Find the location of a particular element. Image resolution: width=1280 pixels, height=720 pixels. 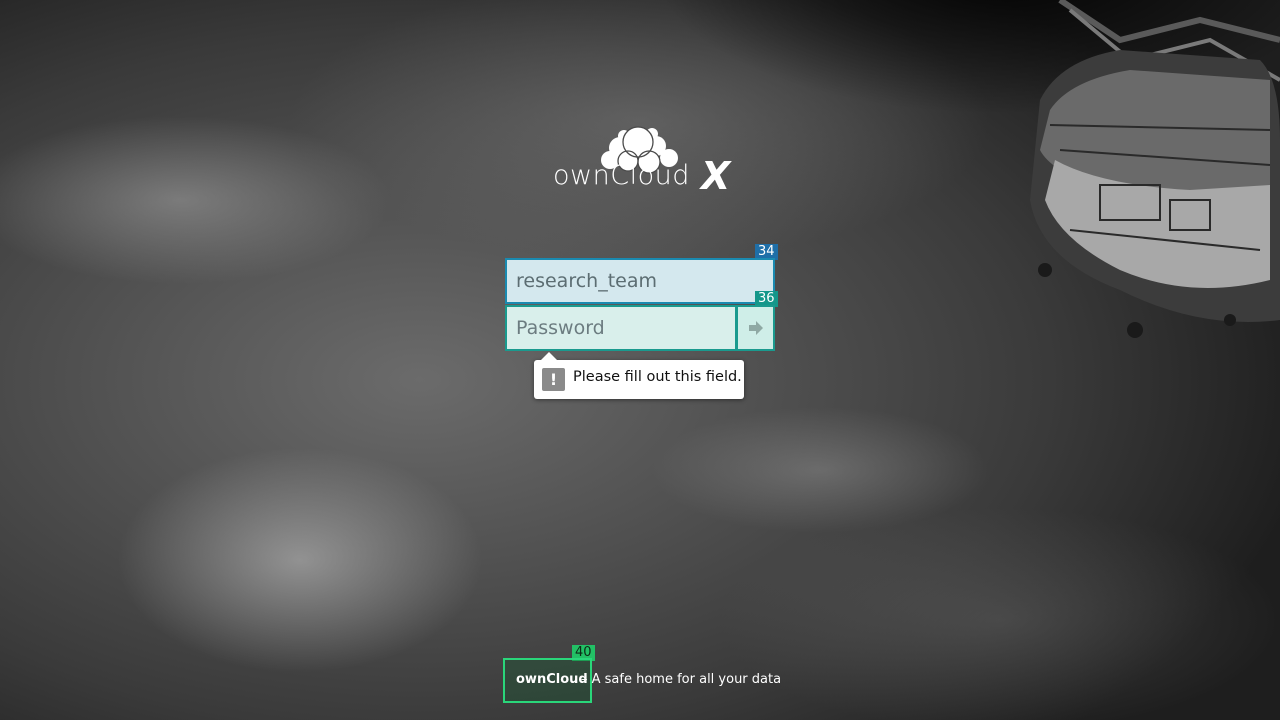

footer-tagline: – A safe home for all your data is located at coordinates (681, 679).